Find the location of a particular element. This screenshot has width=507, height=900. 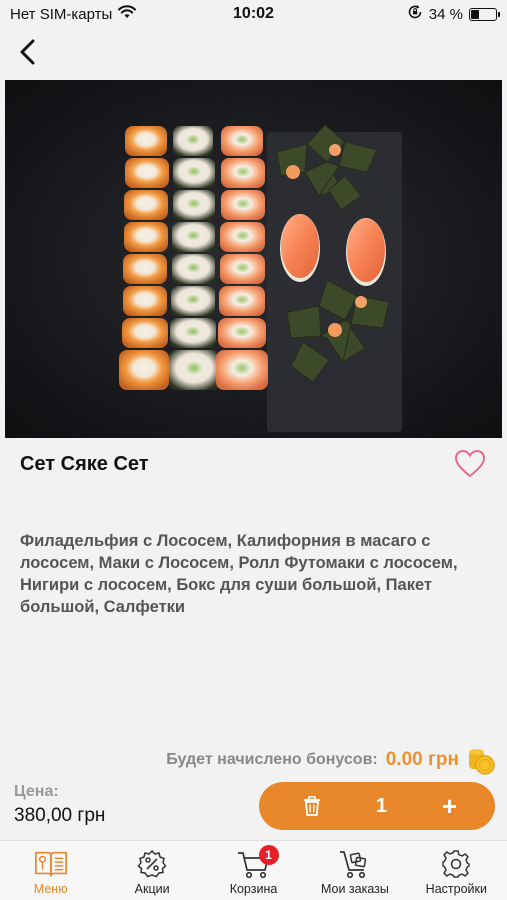

battery-percent: 34 % is located at coordinates (445, 14).